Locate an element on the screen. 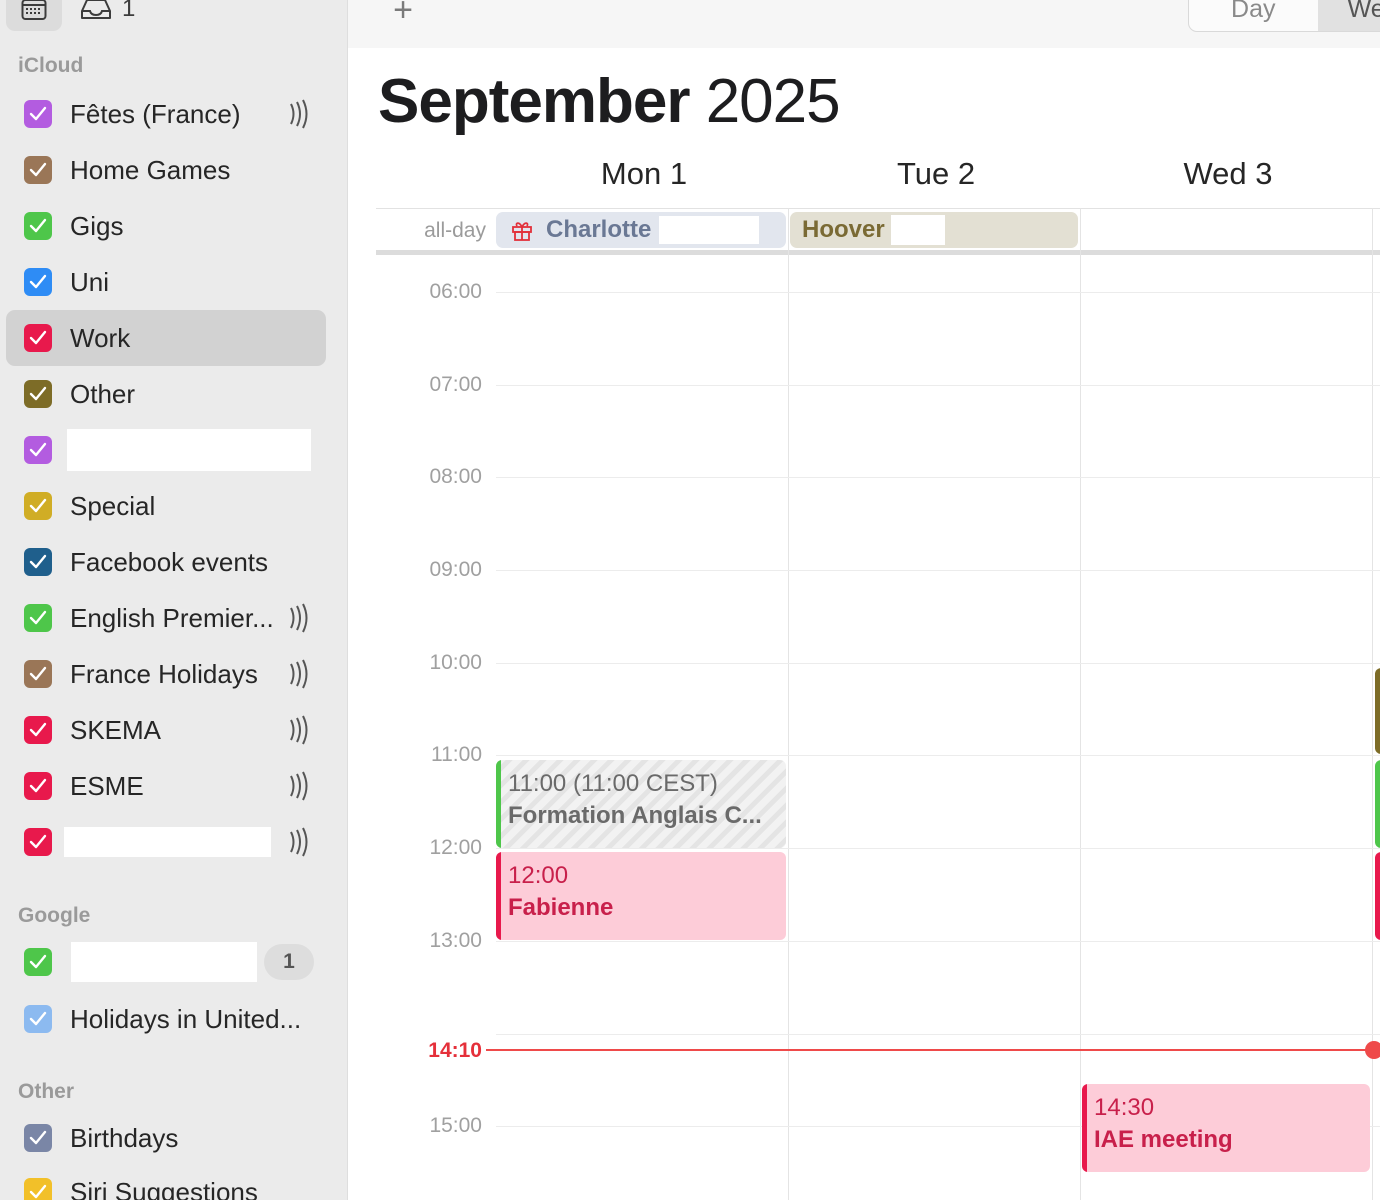  sidebar-calendar-item: Uni is located at coordinates (166, 282).